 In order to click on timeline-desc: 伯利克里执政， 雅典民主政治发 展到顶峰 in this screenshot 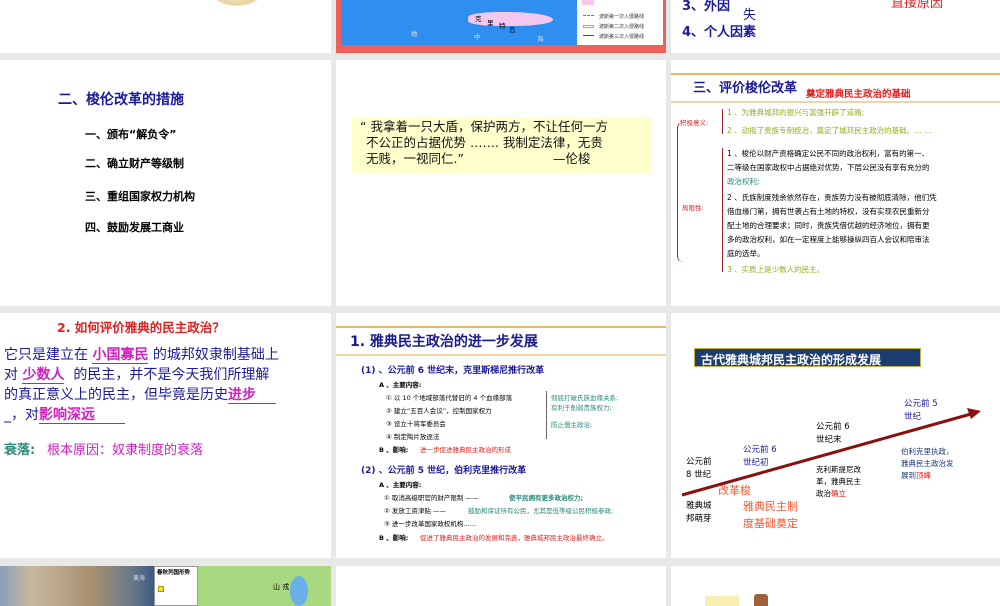, I will do `click(927, 463)`.